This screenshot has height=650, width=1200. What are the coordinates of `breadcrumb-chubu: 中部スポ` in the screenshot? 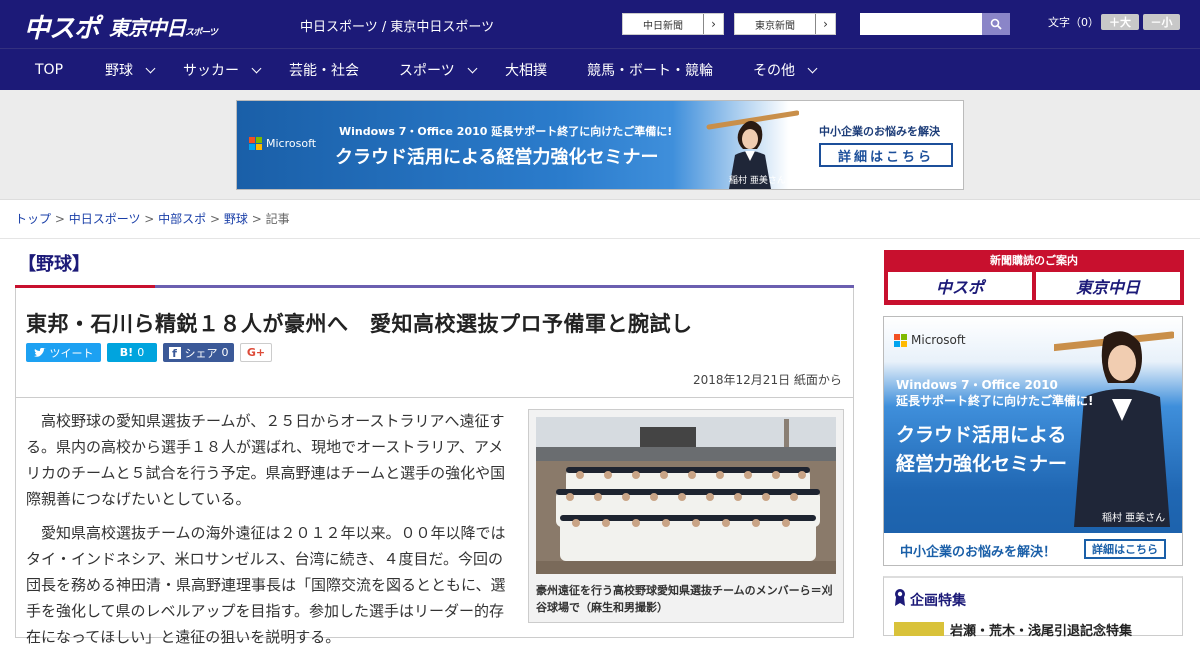 It's located at (182, 219).